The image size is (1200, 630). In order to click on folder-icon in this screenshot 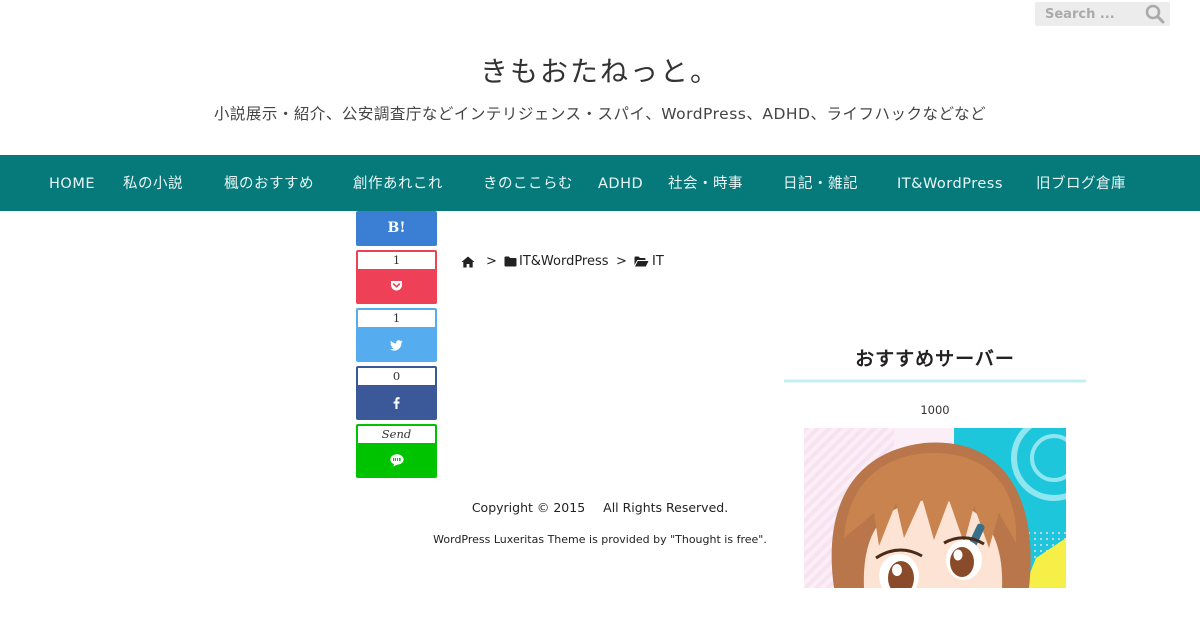, I will do `click(510, 263)`.